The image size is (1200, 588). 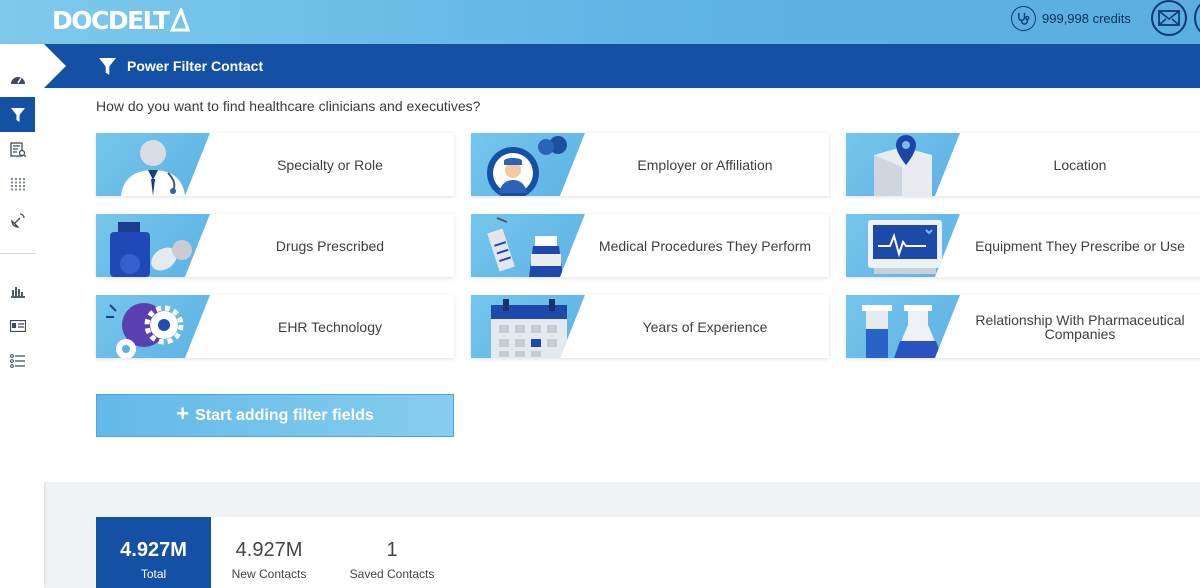 I want to click on stat-label: New Contacts, so click(x=269, y=574).